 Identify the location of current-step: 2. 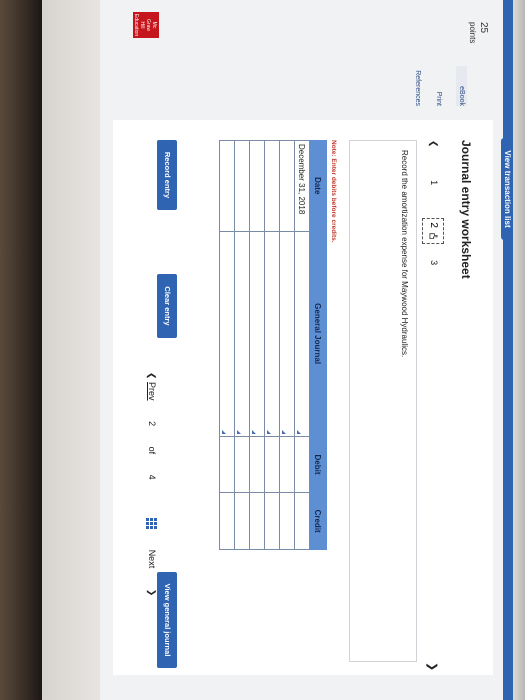
(433, 231).